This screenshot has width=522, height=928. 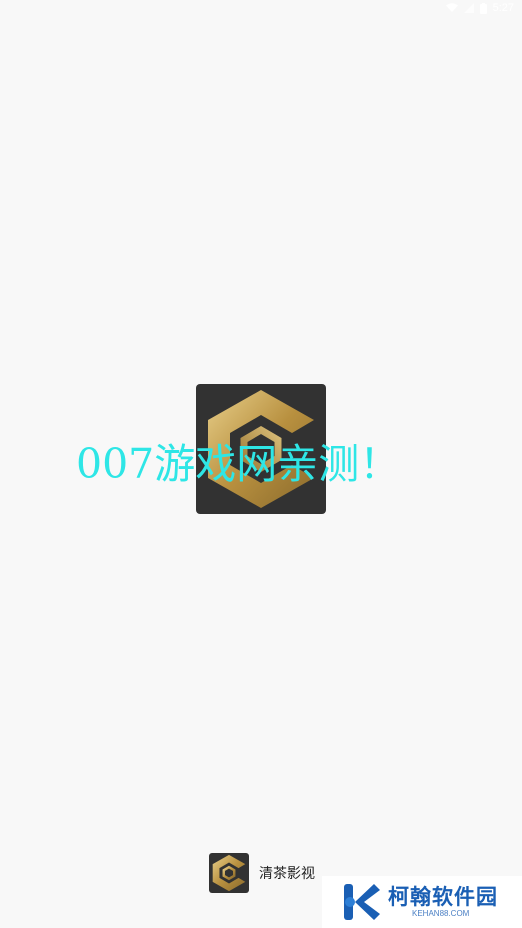 What do you see at coordinates (468, 8) in the screenshot?
I see `signal-icon` at bounding box center [468, 8].